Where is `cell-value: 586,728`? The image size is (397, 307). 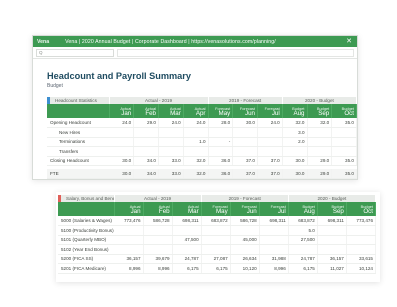
cell-value: 586,728 is located at coordinates (245, 221).